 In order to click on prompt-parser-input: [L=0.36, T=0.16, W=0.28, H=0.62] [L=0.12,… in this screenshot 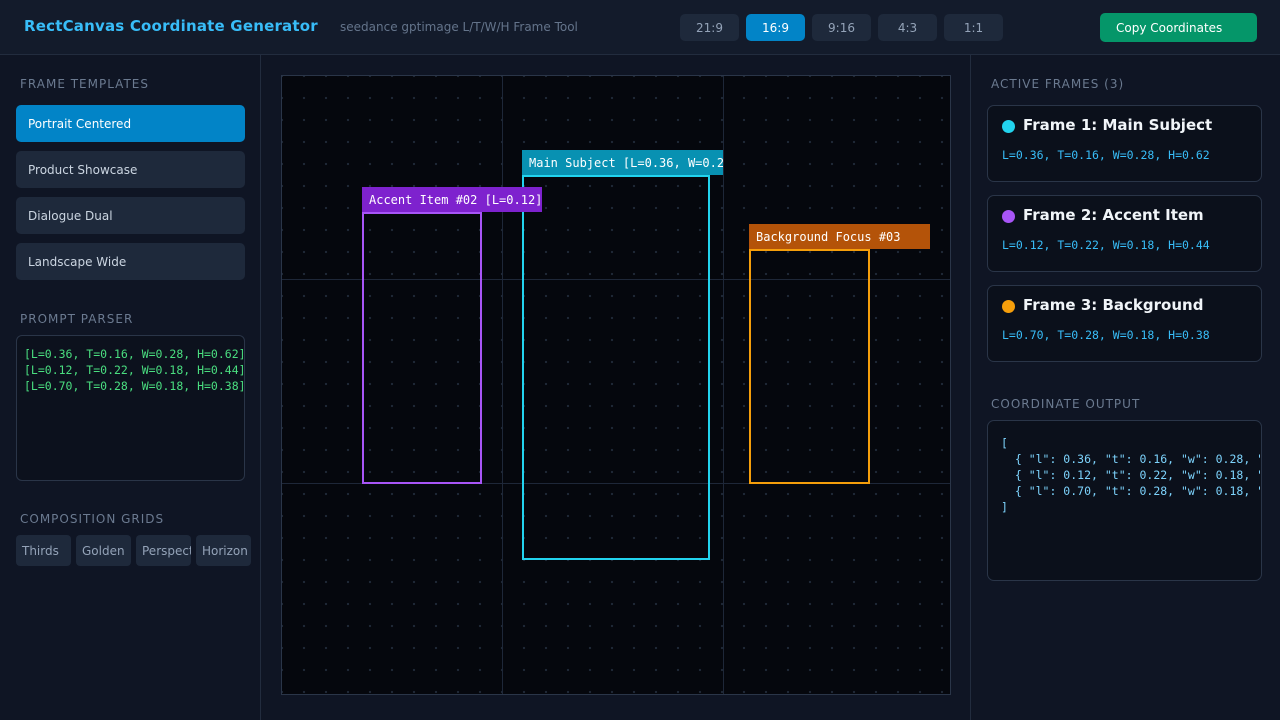, I will do `click(130, 408)`.